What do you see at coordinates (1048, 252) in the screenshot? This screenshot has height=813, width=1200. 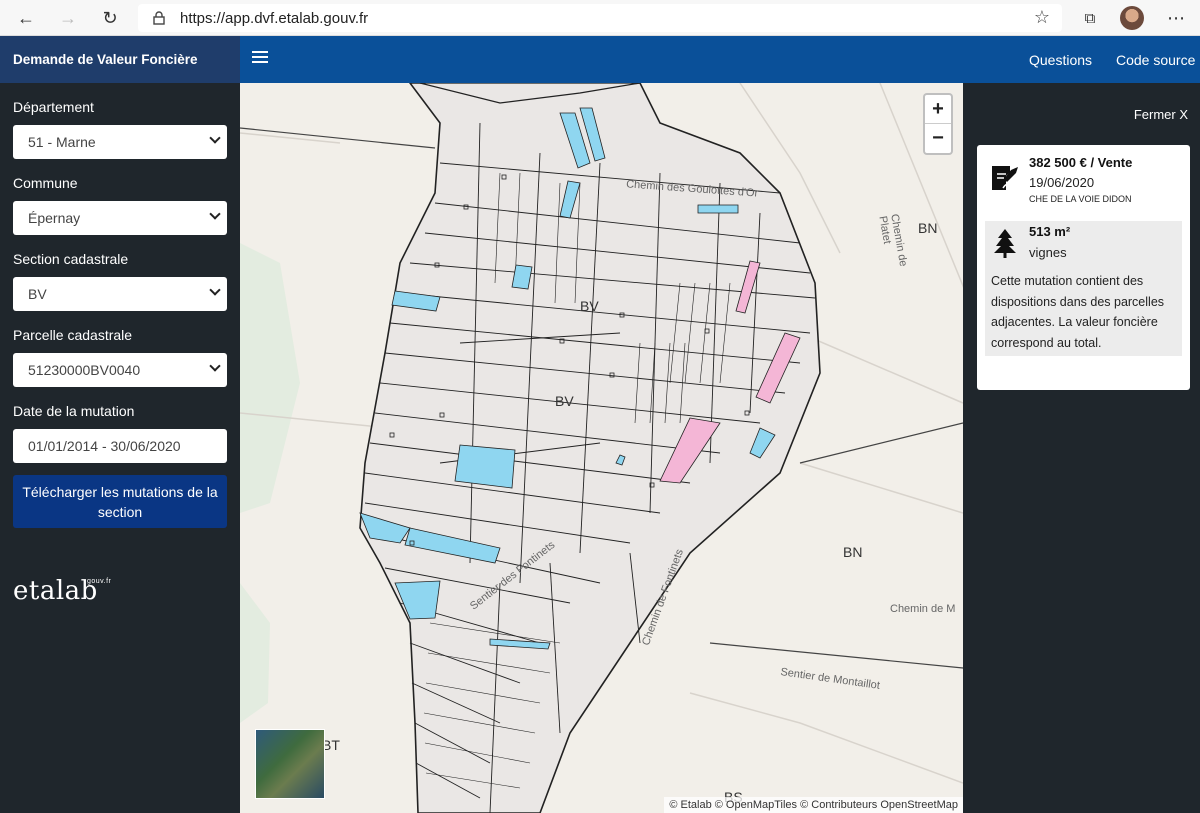 I see `parcel-usage: vignes` at bounding box center [1048, 252].